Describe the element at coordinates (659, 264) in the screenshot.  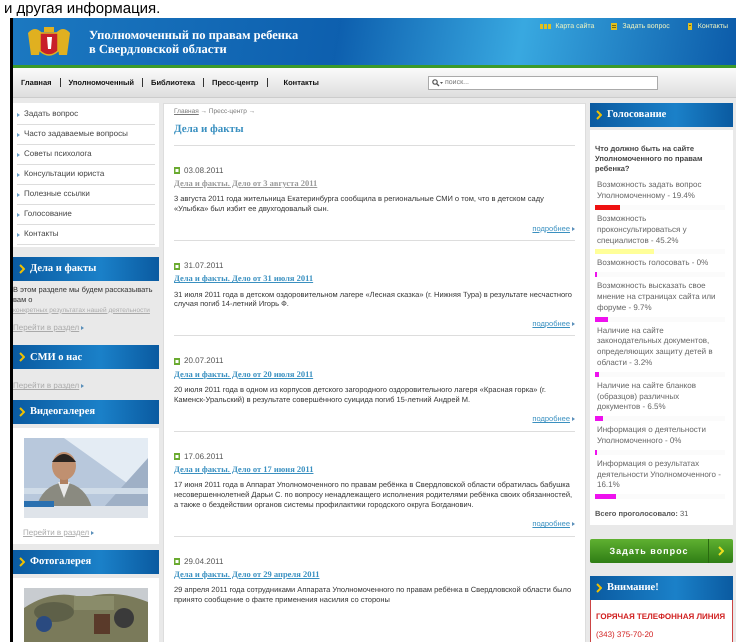
I see `poll-option: Возможность голосовать - 0%` at that location.